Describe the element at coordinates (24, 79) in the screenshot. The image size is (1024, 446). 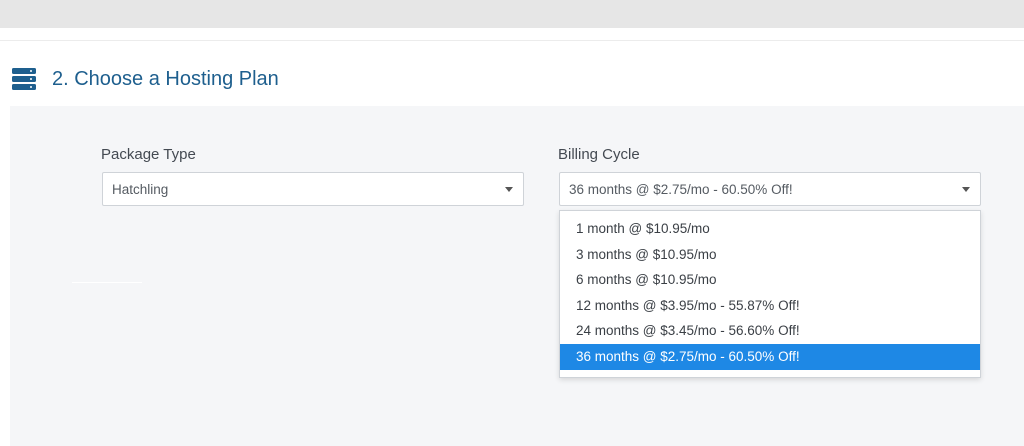
I see `server-stack-icon` at that location.